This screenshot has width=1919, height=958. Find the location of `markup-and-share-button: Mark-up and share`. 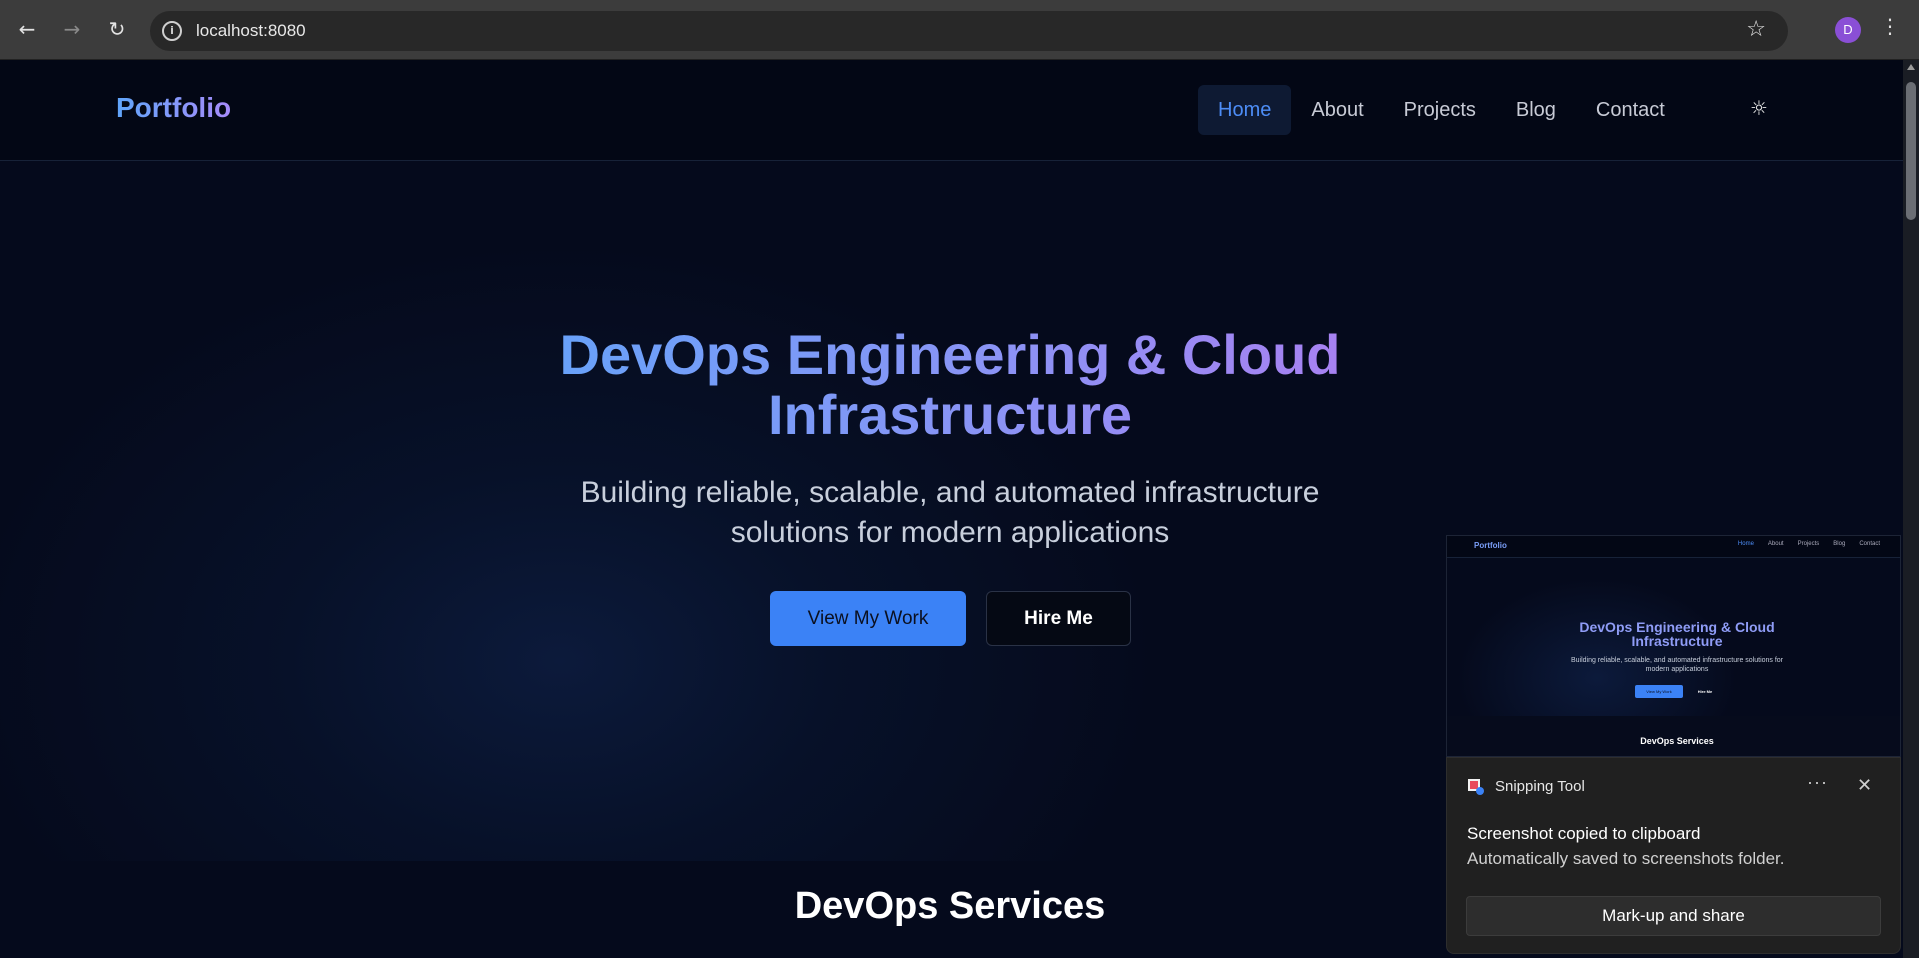

markup-and-share-button: Mark-up and share is located at coordinates (1673, 916).